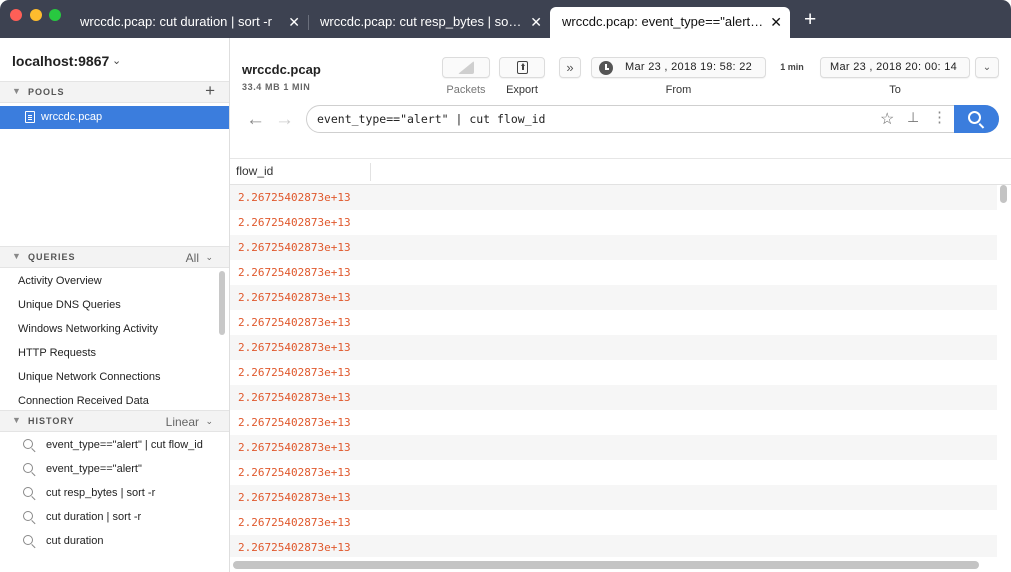  I want to click on vertical-scrollbar, so click(1004, 370).